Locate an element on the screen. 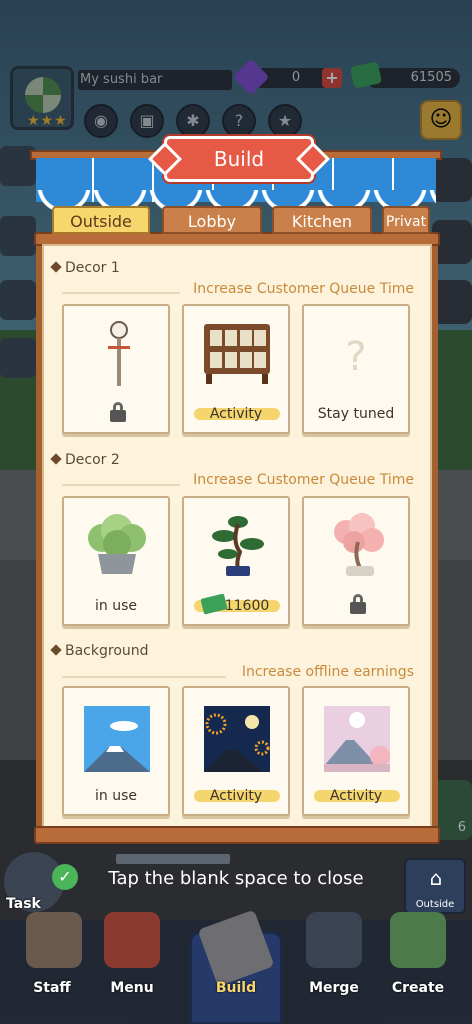  panel-title: Build is located at coordinates (239, 159).